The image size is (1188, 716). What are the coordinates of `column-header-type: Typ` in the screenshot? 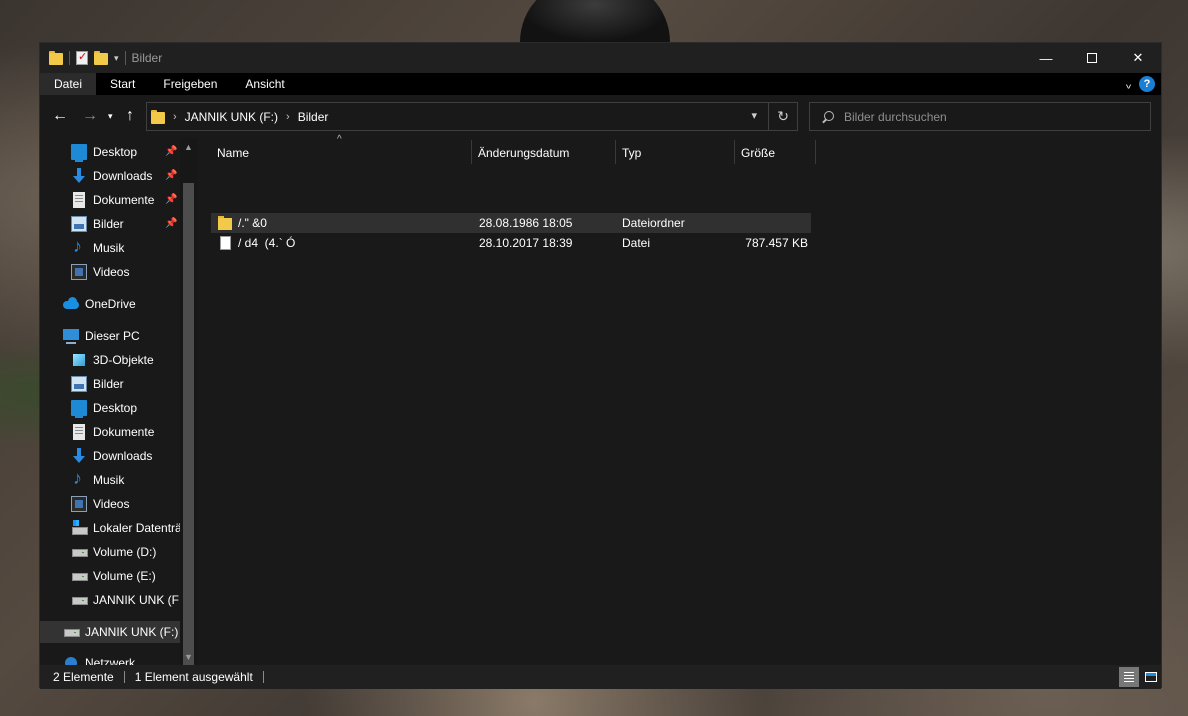 It's located at (675, 153).